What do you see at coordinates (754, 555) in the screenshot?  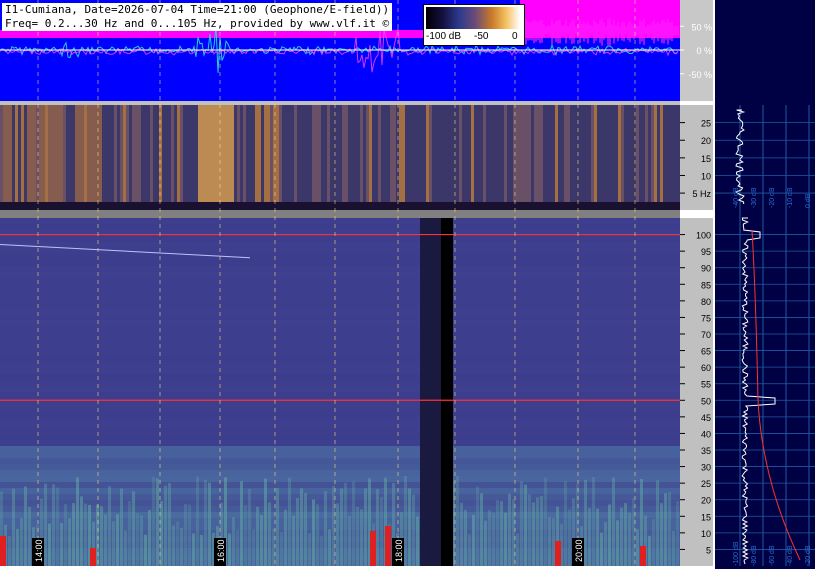 I see `profile-xtick-1: -80 dB` at bounding box center [754, 555].